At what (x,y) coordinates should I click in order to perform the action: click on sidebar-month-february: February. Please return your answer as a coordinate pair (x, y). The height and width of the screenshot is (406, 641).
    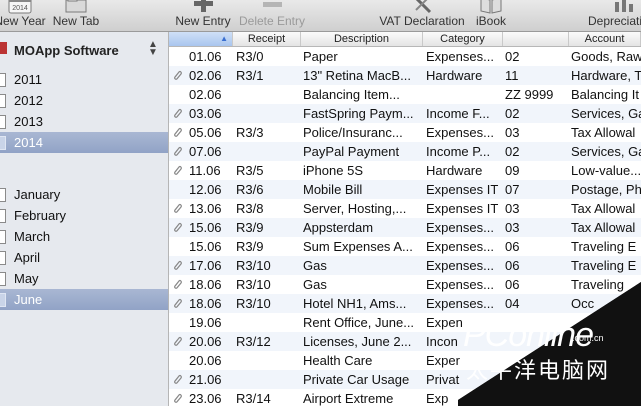
    Looking at the image, I should click on (84, 215).